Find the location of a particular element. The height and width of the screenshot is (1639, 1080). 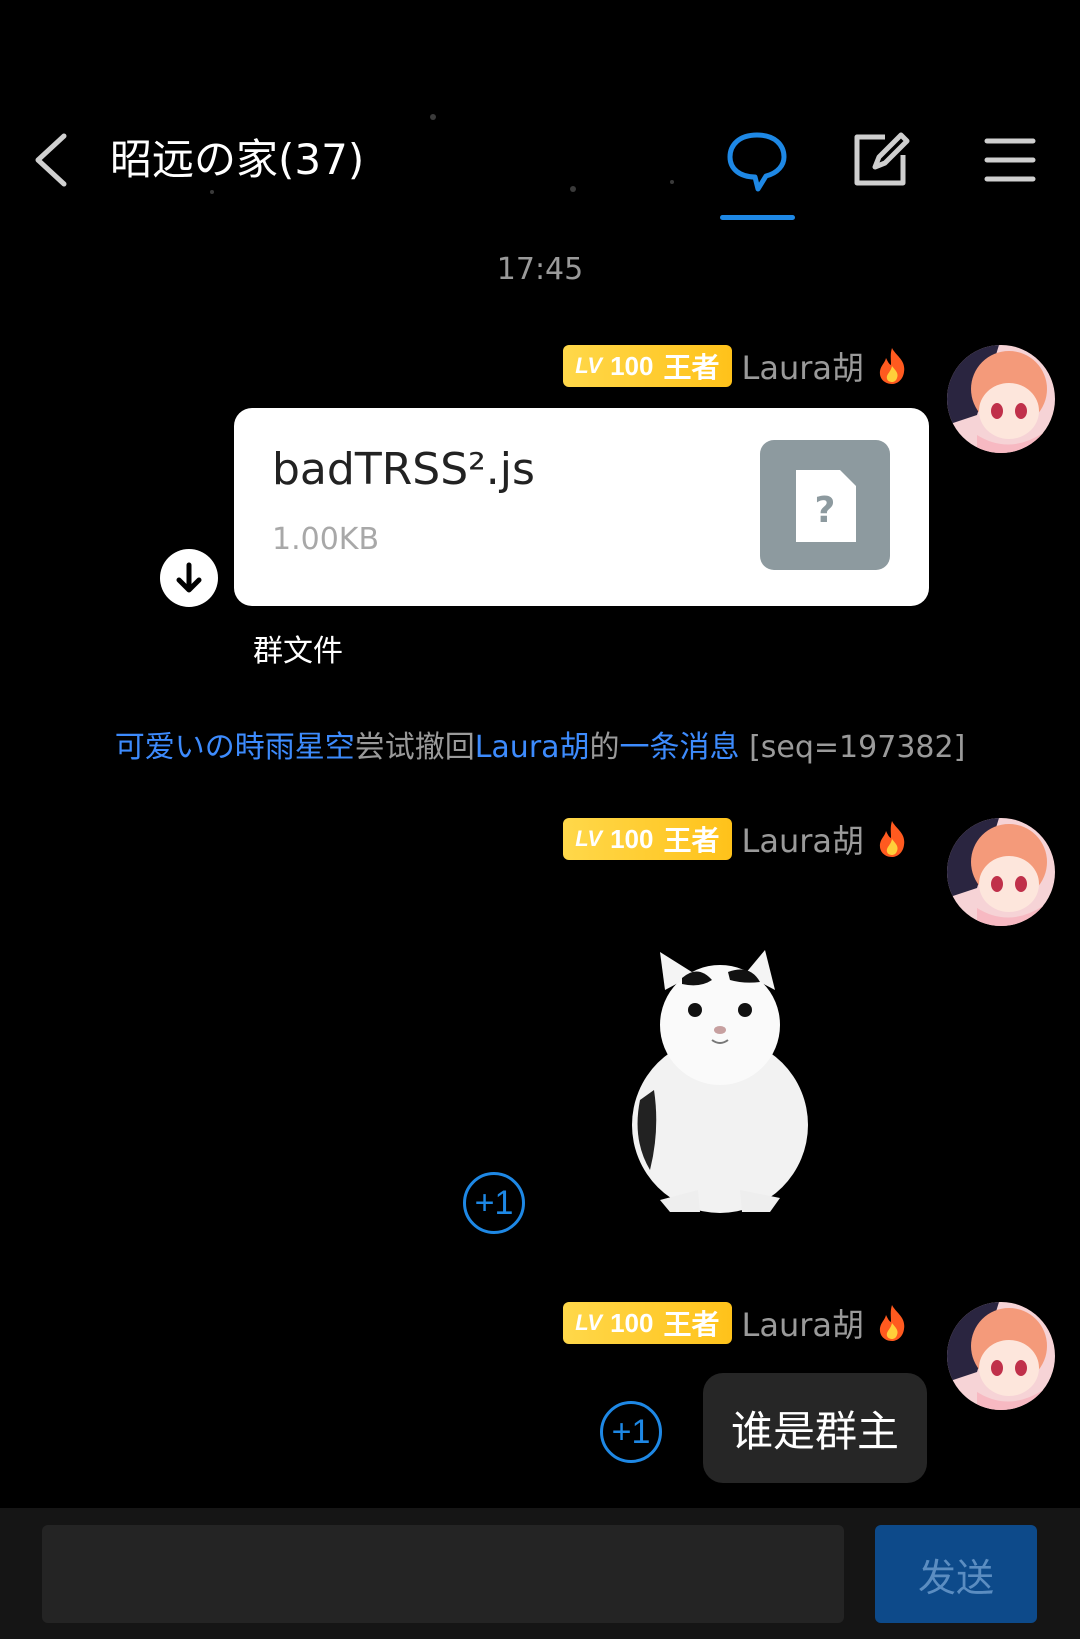

action-text-2: 的 is located at coordinates (604, 747).